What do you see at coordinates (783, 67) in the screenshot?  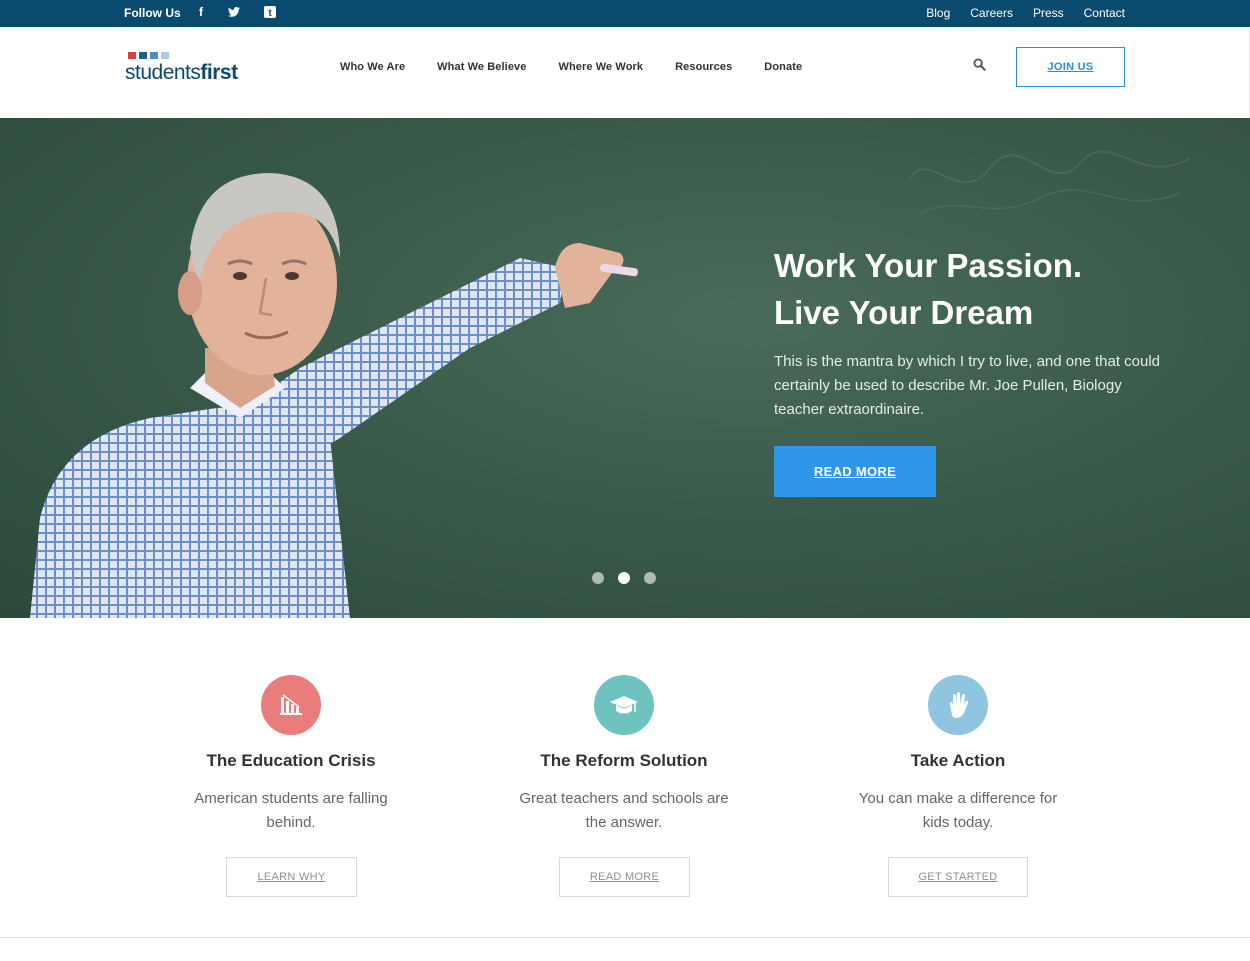 I see `nav-donate: Donate` at bounding box center [783, 67].